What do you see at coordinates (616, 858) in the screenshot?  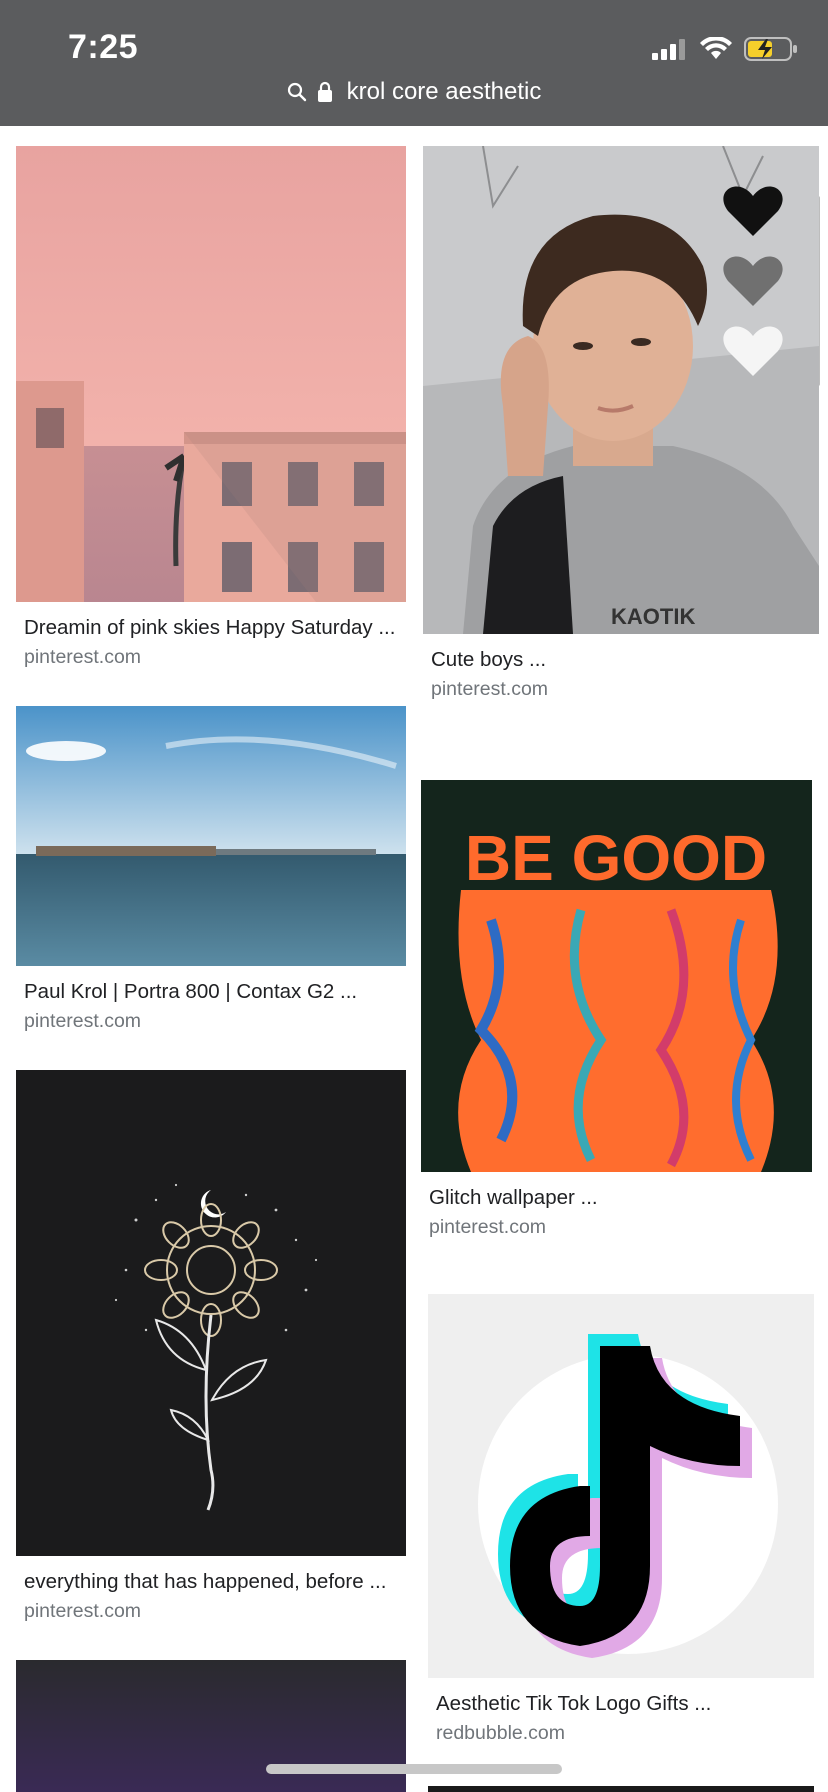 I see `poster-text: BE GOOD` at bounding box center [616, 858].